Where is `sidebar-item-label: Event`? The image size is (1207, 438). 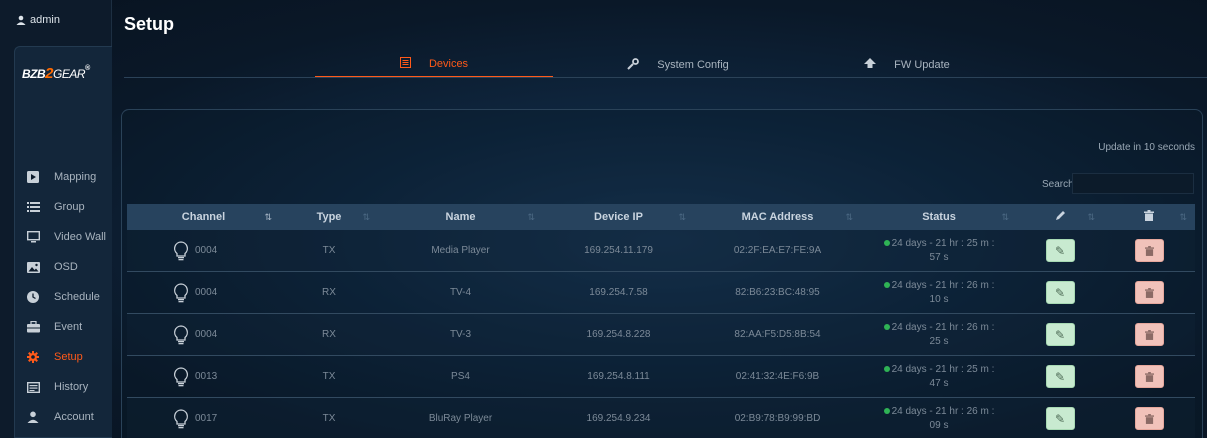
sidebar-item-label: Event is located at coordinates (68, 327).